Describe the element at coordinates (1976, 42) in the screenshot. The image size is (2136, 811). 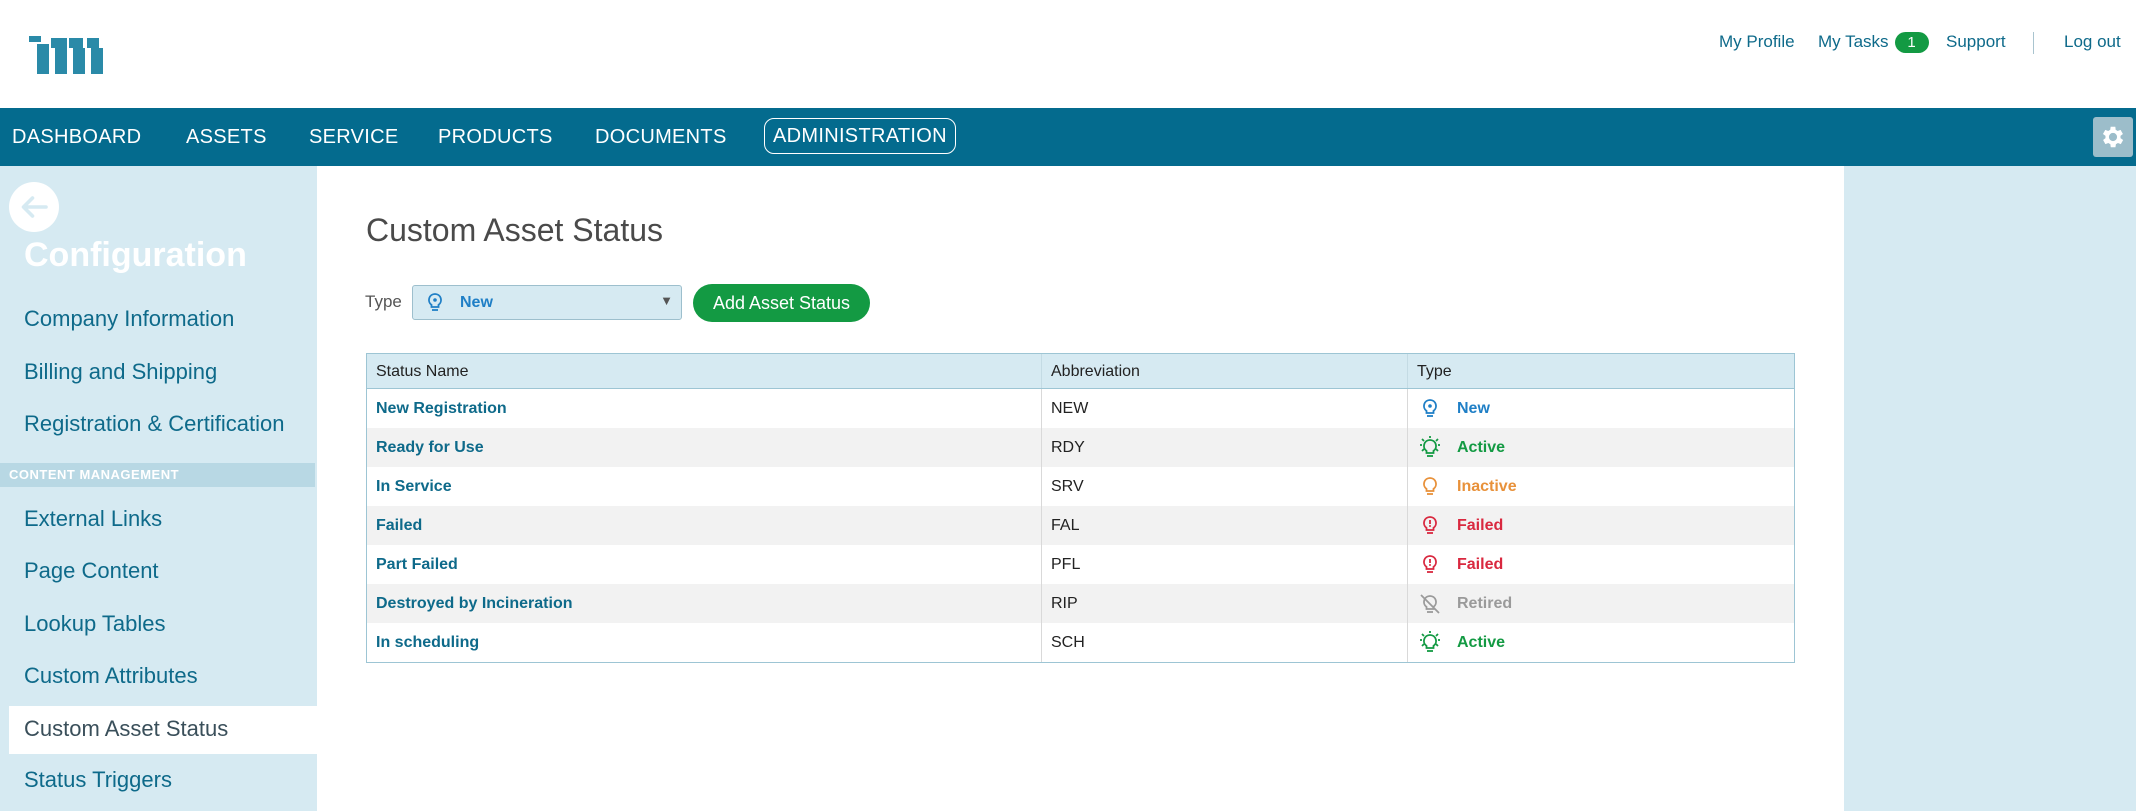
I see `support-link: Support` at that location.